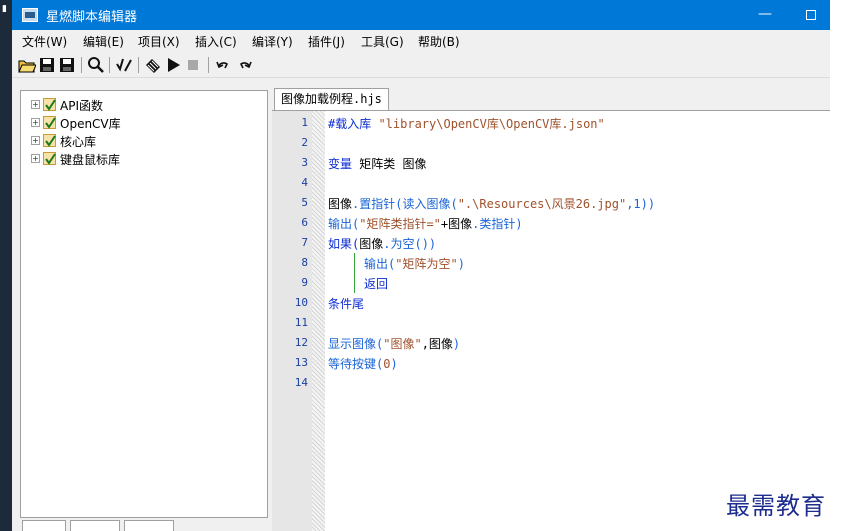 The image size is (848, 531). Describe the element at coordinates (304, 182) in the screenshot. I see `line-number: 4` at that location.